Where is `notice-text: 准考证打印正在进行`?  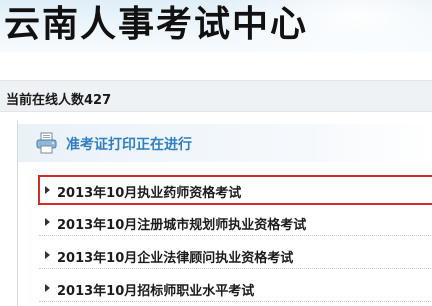
notice-text: 准考证打印正在进行 is located at coordinates (129, 145).